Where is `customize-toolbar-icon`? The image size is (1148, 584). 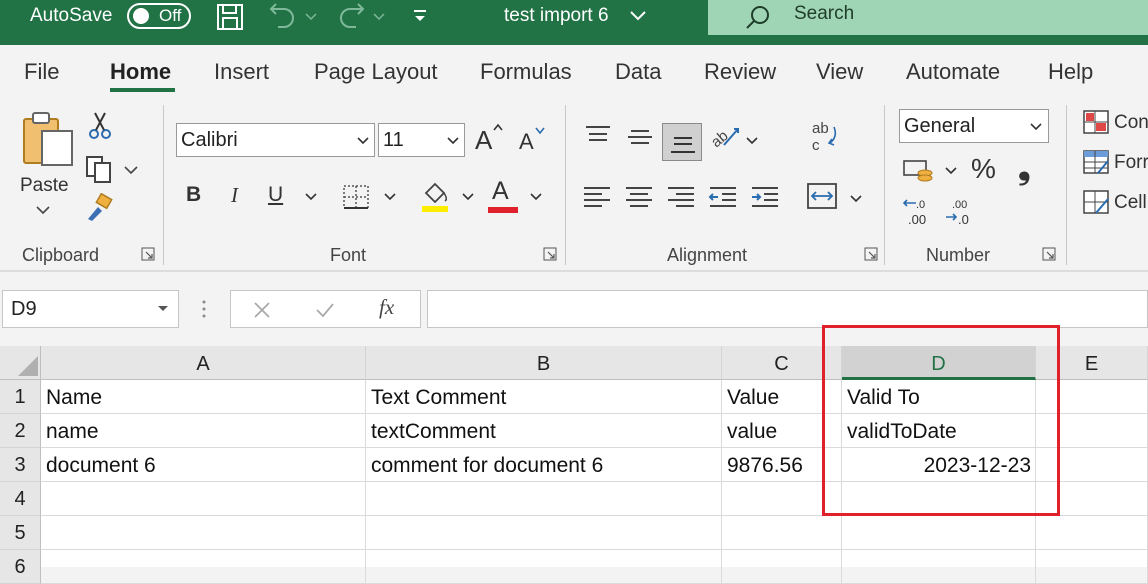
customize-toolbar-icon is located at coordinates (420, 16).